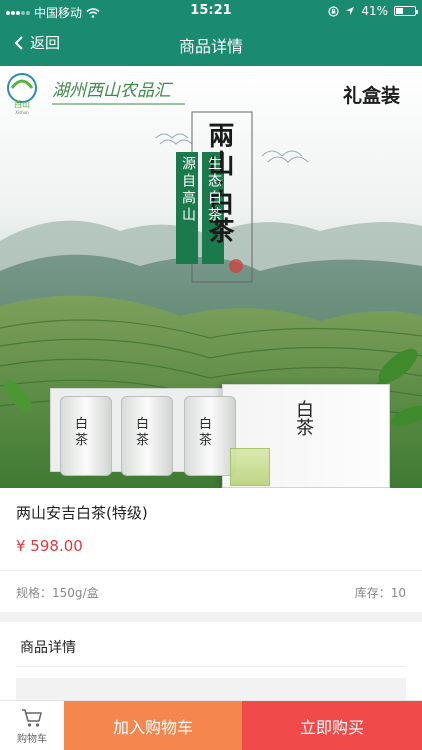 The image size is (422, 750). Describe the element at coordinates (22, 104) in the screenshot. I see `logo-text: 西山` at that location.